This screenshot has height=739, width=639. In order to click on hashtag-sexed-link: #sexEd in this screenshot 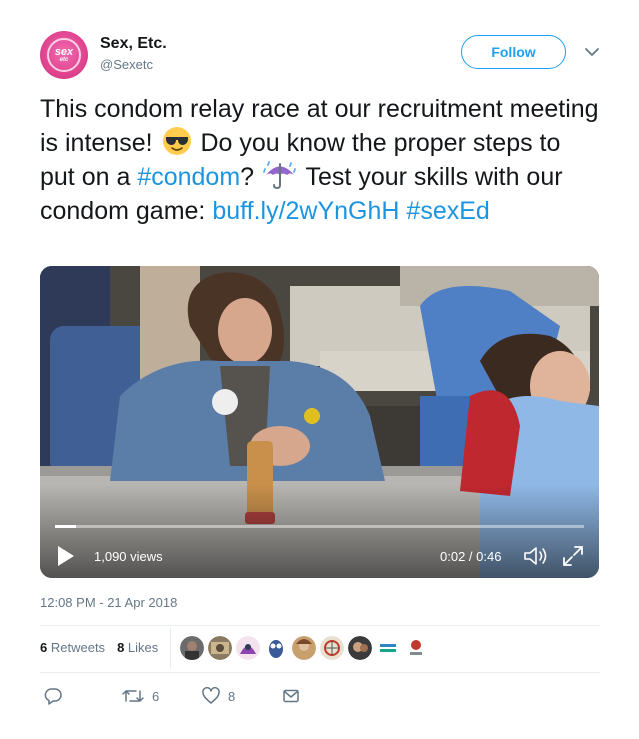, I will do `click(447, 211)`.